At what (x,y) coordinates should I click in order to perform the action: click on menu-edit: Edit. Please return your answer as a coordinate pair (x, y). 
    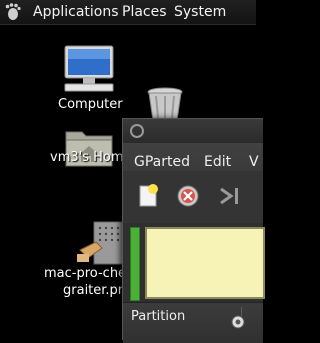
    Looking at the image, I should click on (217, 162).